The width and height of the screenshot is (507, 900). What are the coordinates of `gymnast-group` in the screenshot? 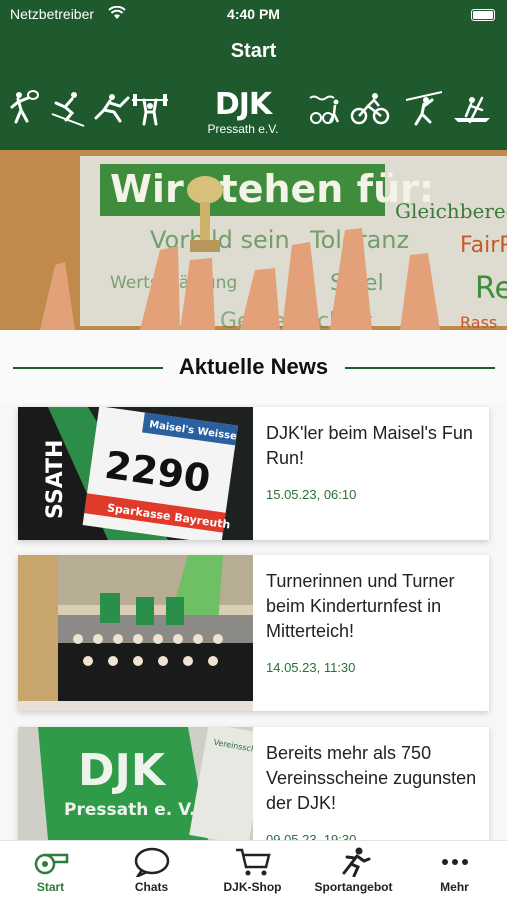 It's located at (155, 672).